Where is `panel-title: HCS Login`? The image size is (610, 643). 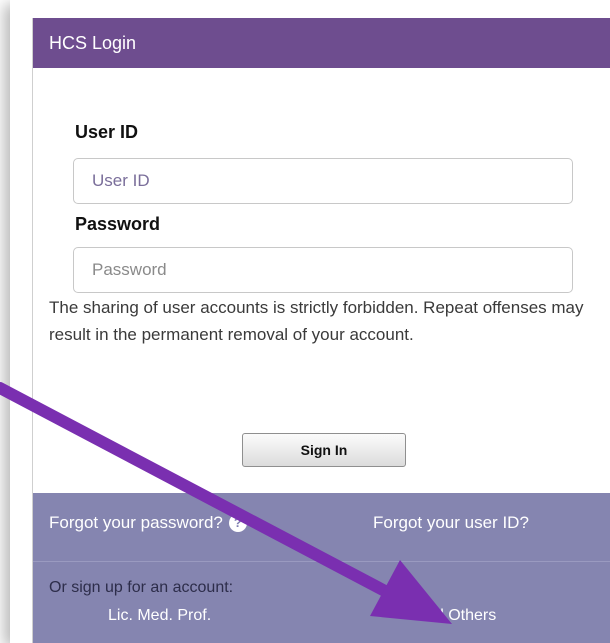 panel-title: HCS Login is located at coordinates (93, 43).